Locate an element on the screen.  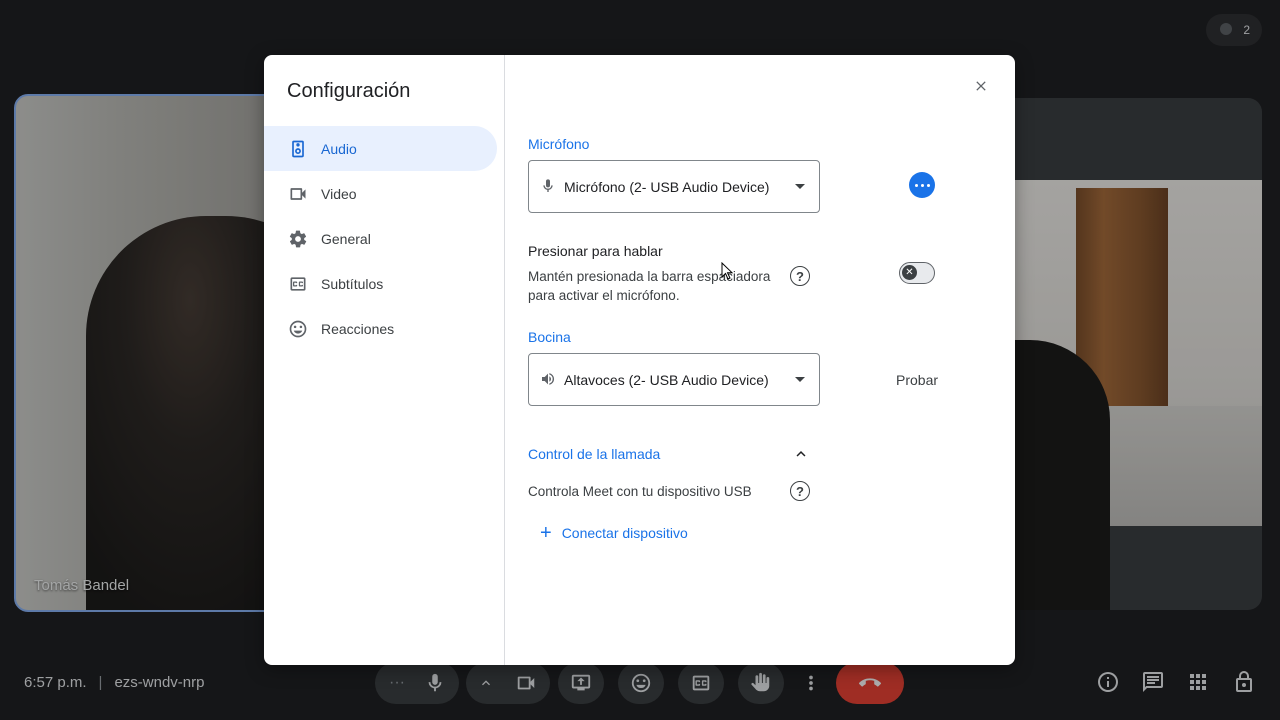
call-control-label: Control de la llamada is located at coordinates (594, 454).